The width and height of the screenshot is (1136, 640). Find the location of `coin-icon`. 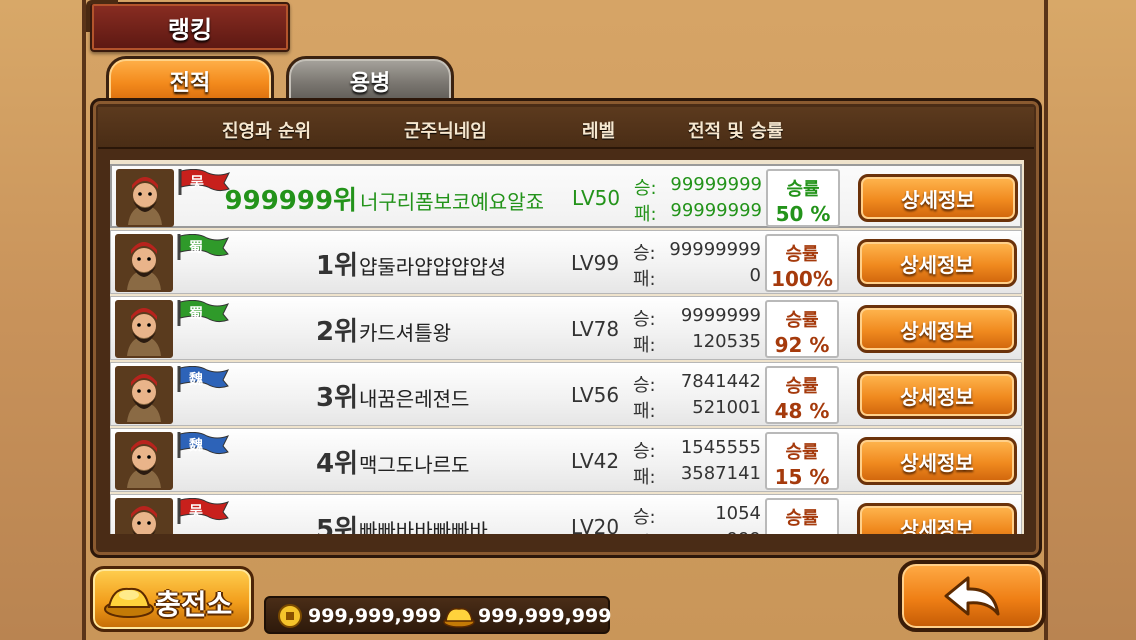

coin-icon is located at coordinates (290, 616).